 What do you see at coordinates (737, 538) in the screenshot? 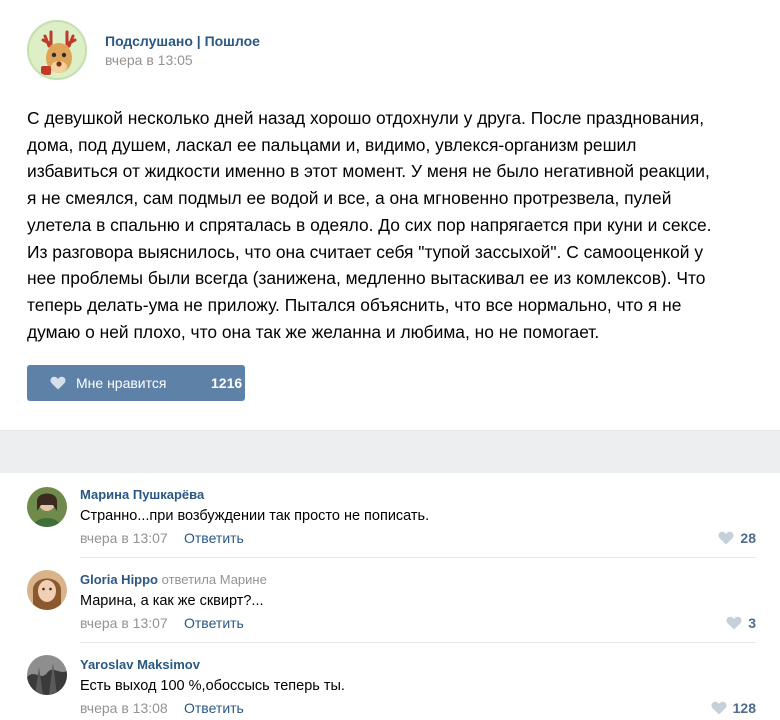
I see `comment-like-button: 28` at bounding box center [737, 538].